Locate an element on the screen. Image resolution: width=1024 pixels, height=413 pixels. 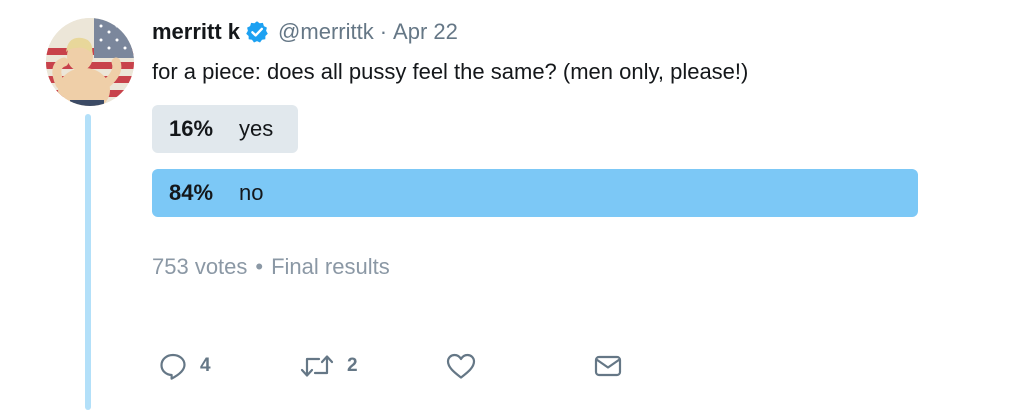
direct-message-icon is located at coordinates (608, 366).